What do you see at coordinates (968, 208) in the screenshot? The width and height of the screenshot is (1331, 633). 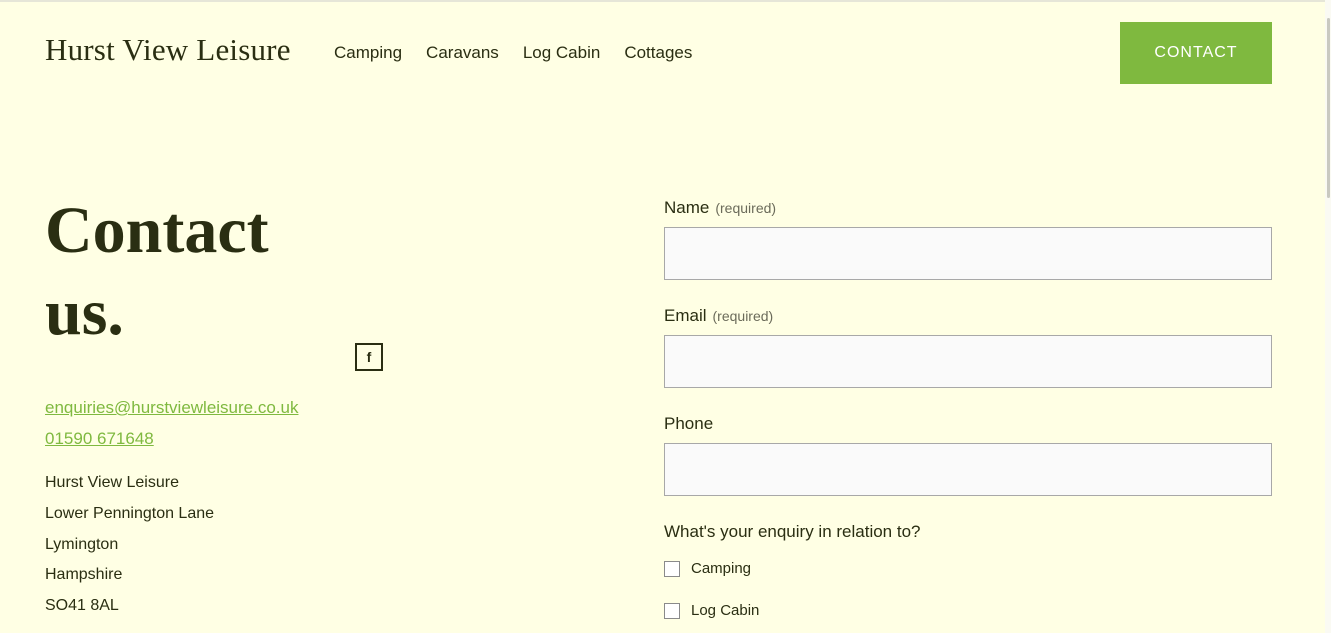 I see `name-label: Name (required)` at bounding box center [968, 208].